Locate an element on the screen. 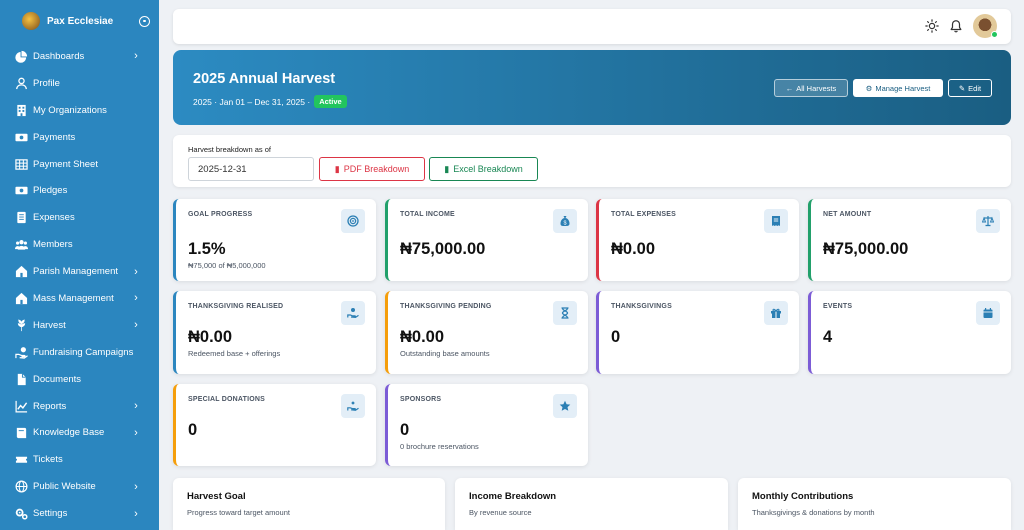  panel-subtitle: Progress toward target amount is located at coordinates (238, 512).